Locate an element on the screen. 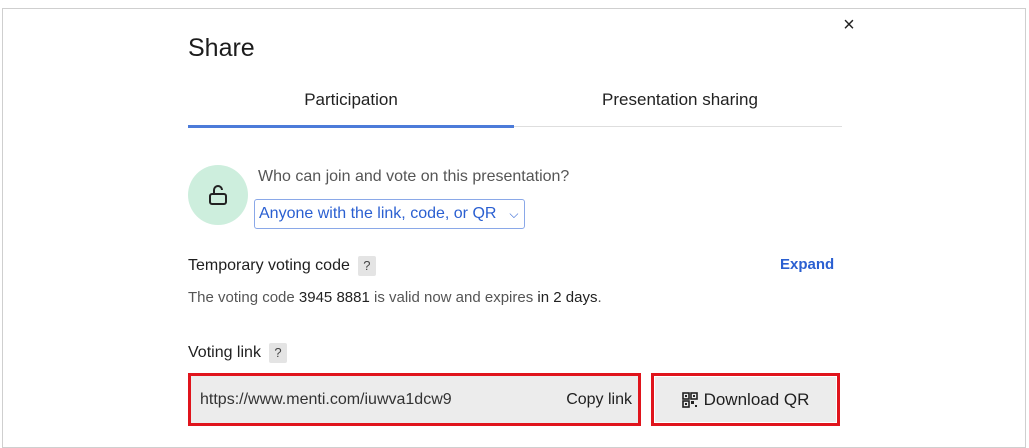 This screenshot has width=1029, height=448. voting-link-title: Voting link ? is located at coordinates (237, 353).